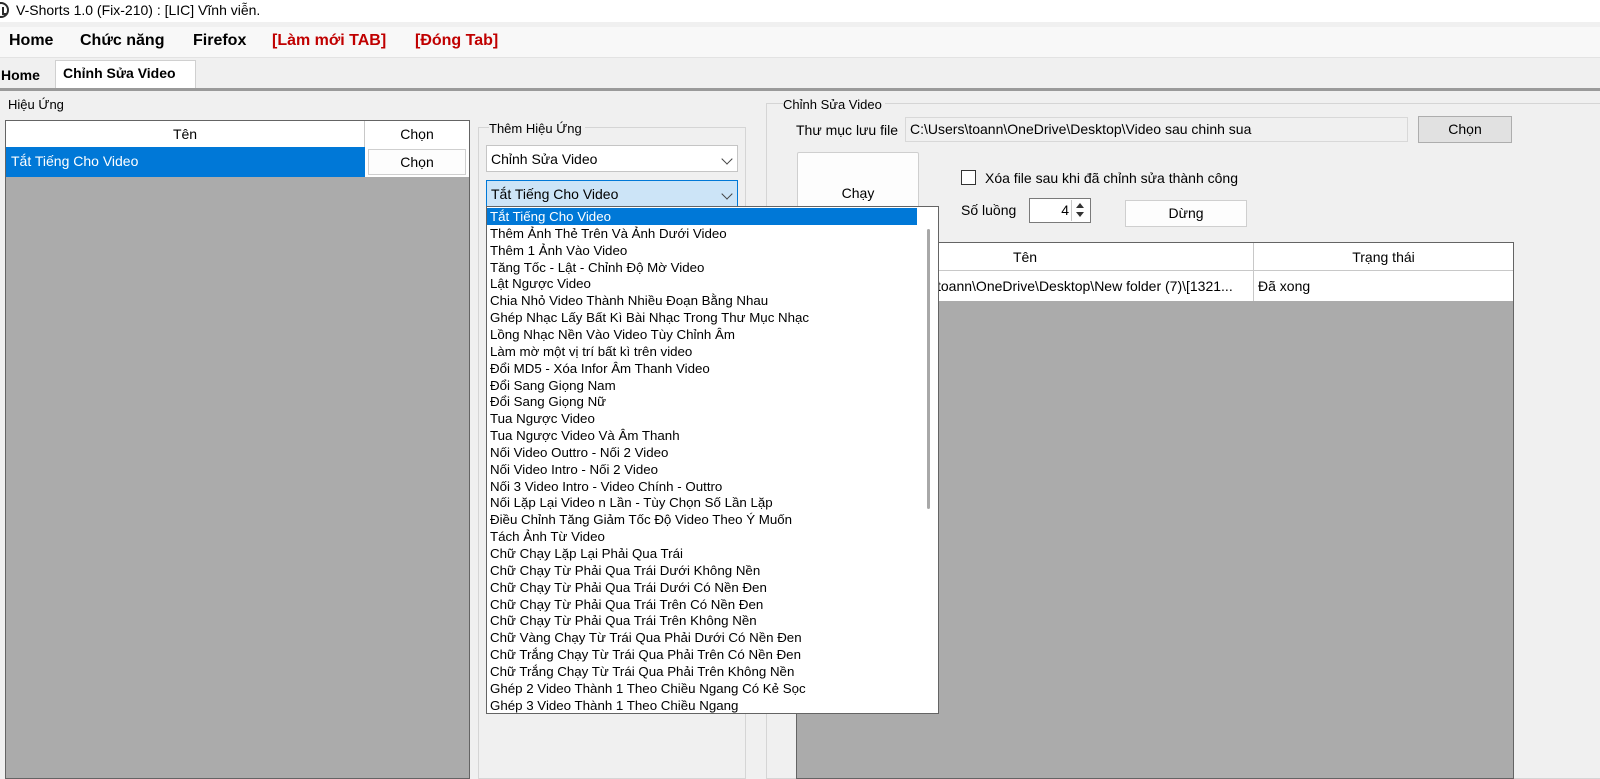 The height and width of the screenshot is (779, 1600). Describe the element at coordinates (1465, 129) in the screenshot. I see `choose-folder-button: Chọn` at that location.